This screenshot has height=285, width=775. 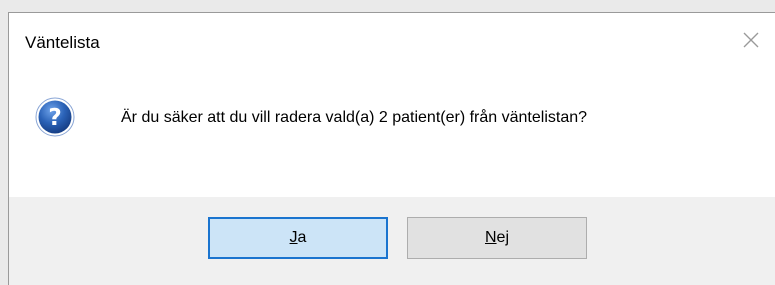 I want to click on close-icon, so click(x=751, y=40).